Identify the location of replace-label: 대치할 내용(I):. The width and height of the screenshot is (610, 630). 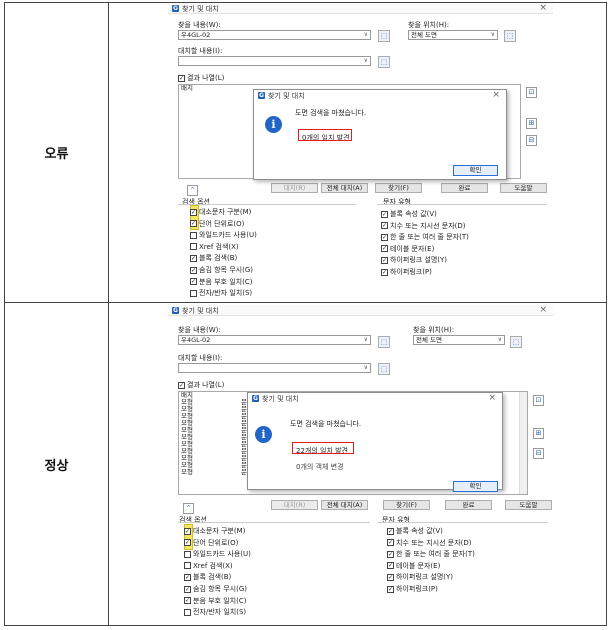
(200, 51).